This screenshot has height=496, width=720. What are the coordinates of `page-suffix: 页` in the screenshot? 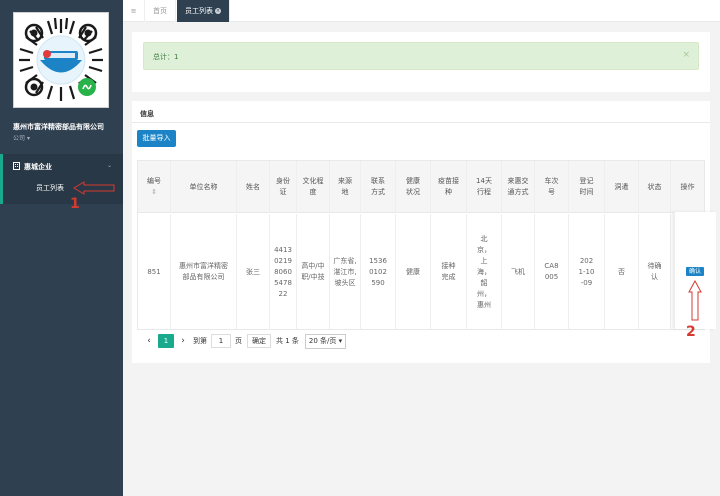 It's located at (238, 341).